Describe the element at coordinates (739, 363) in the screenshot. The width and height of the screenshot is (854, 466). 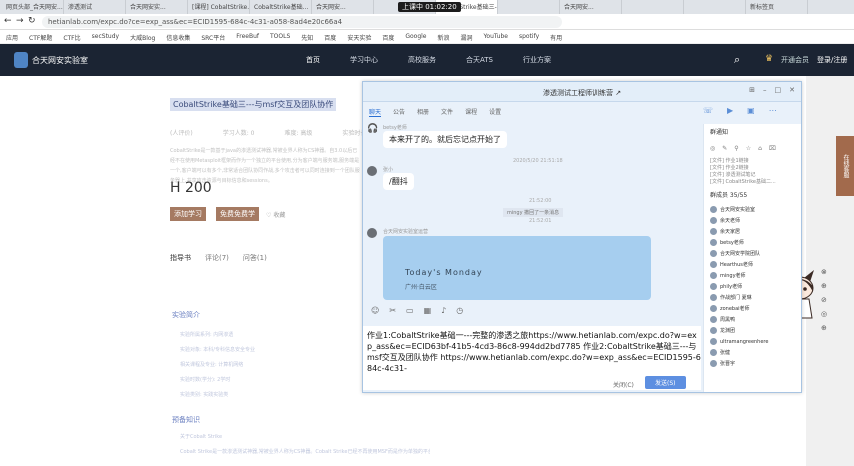
I see `member-item: 张晋宇` at that location.